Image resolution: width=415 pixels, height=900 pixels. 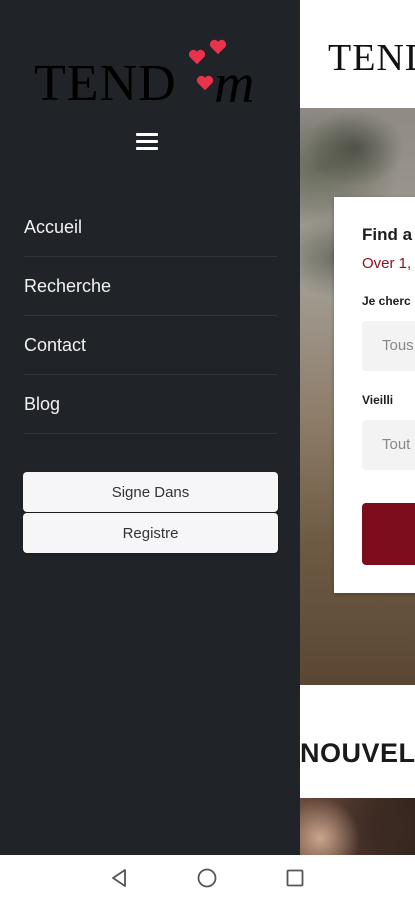 I want to click on logo-script-letter: m, so click(x=234, y=84).